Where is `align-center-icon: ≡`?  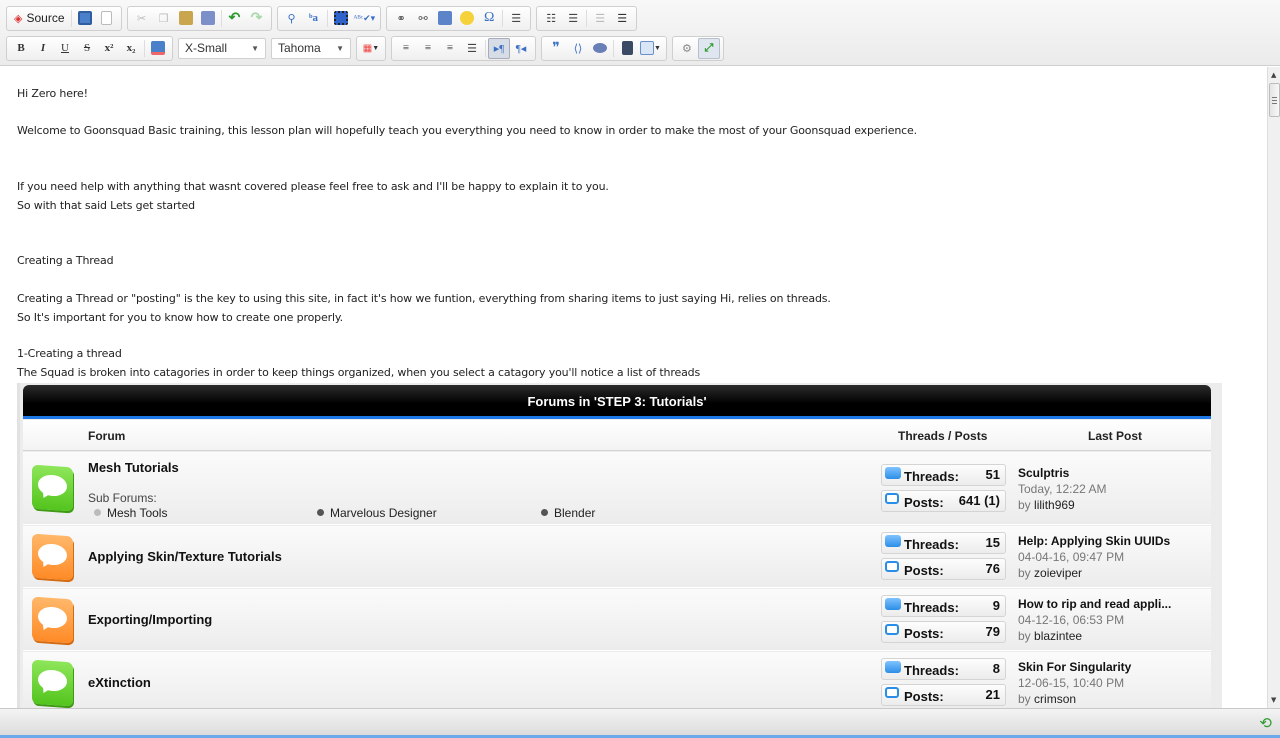 align-center-icon: ≡ is located at coordinates (428, 48).